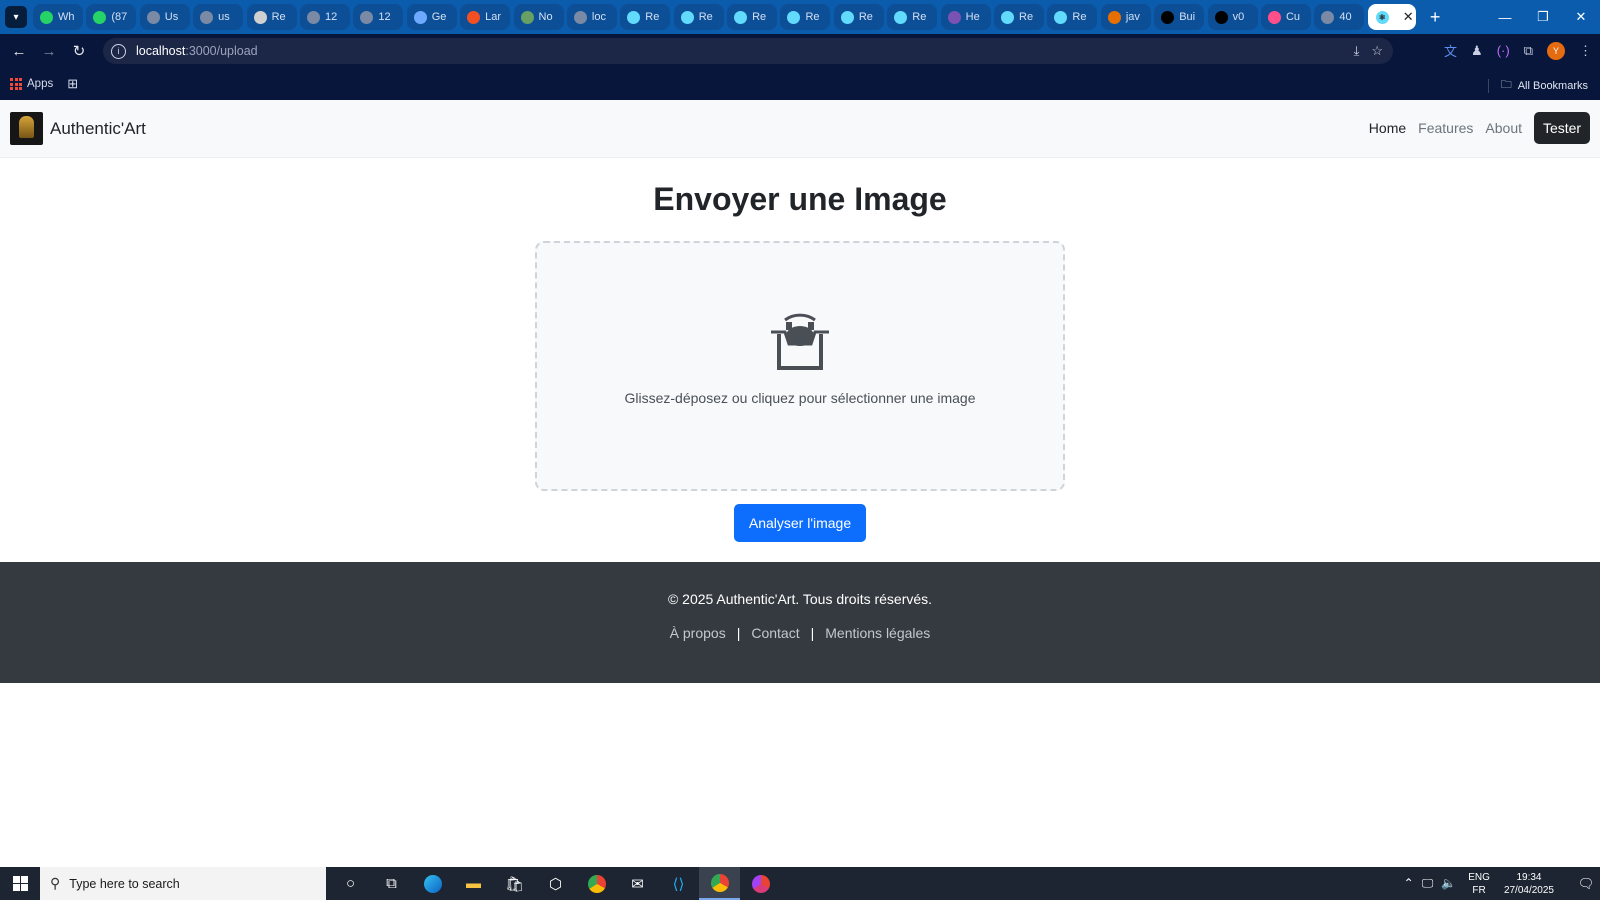 Image resolution: width=1600 pixels, height=900 pixels. Describe the element at coordinates (637, 883) in the screenshot. I see `mail-icon: ✉` at that location.